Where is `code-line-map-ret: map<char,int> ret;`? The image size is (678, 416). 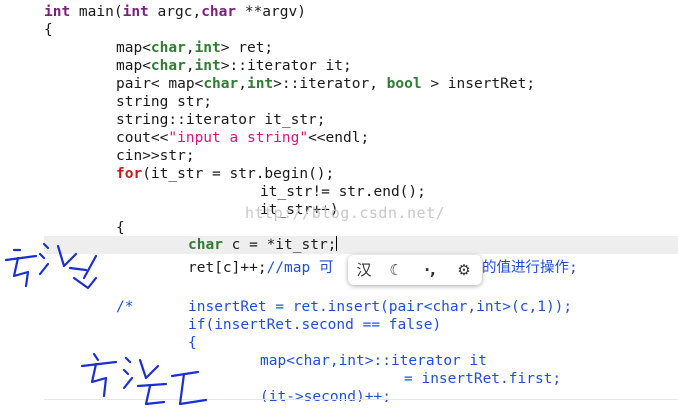 code-line-map-ret: map<char,int> ret; is located at coordinates (194, 48).